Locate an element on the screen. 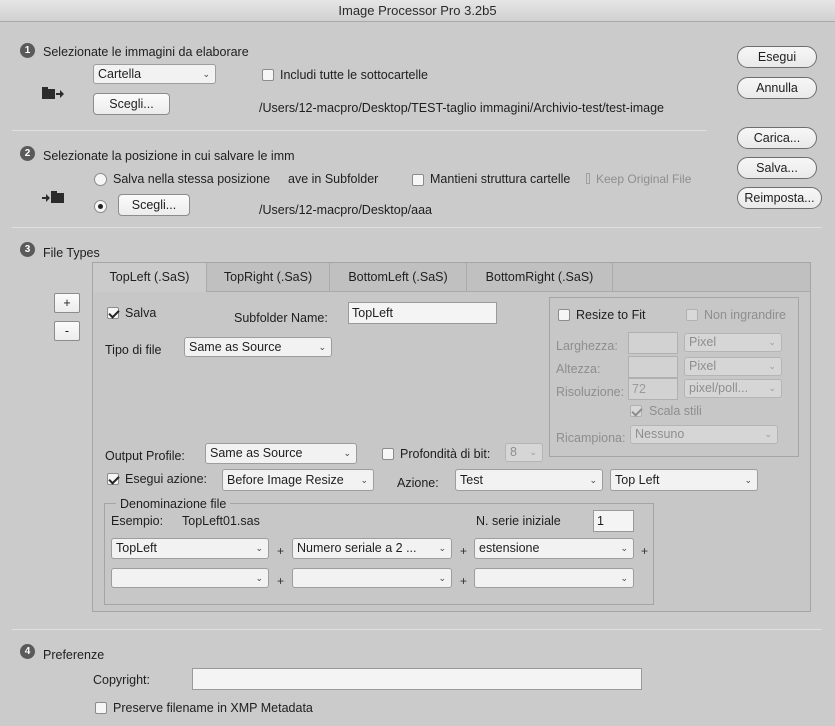  subfolder-name-label: Subfolder Name: is located at coordinates (281, 318).